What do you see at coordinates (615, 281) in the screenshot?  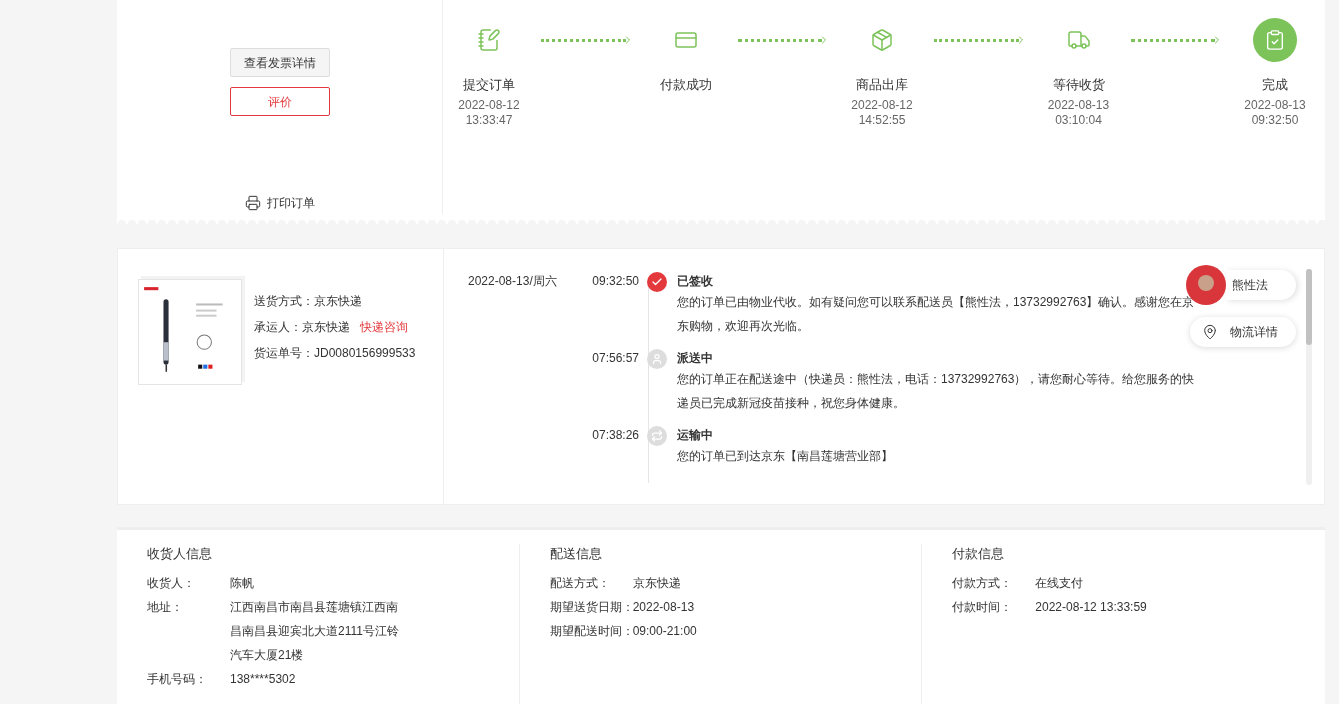 I see `event-time: 09:32:50` at bounding box center [615, 281].